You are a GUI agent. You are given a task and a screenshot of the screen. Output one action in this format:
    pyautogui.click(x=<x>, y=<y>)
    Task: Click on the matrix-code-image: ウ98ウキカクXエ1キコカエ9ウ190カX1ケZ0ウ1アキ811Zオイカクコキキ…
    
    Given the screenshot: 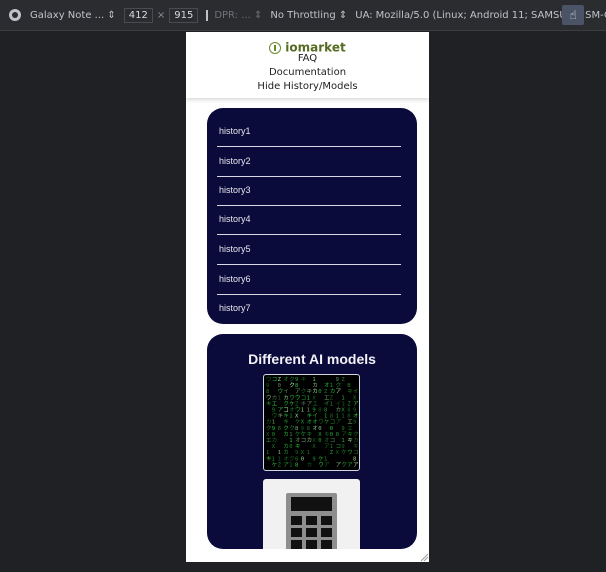 What is the action you would take?
    pyautogui.click(x=312, y=421)
    